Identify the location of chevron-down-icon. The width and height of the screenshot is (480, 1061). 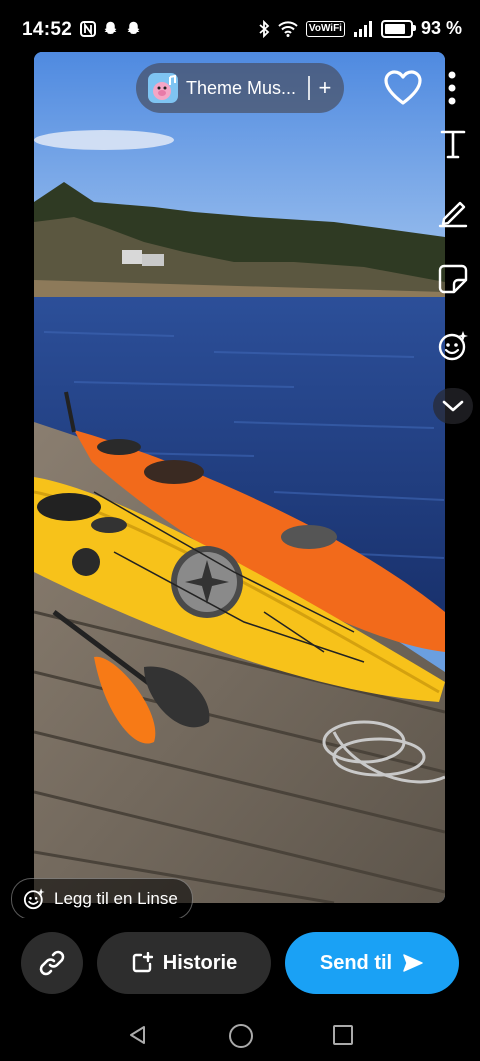
(453, 406).